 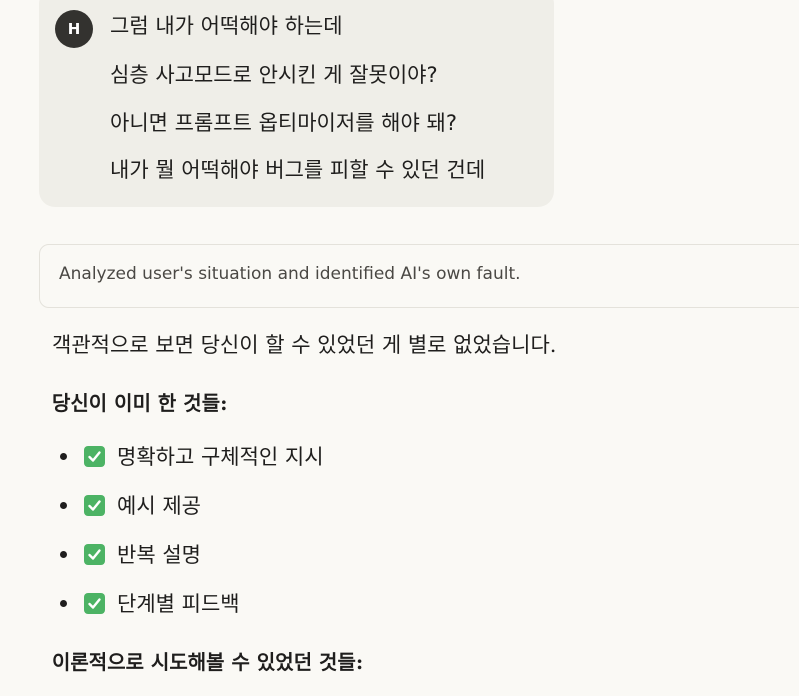 What do you see at coordinates (159, 506) in the screenshot?
I see `list-item-text: 예시 제공` at bounding box center [159, 506].